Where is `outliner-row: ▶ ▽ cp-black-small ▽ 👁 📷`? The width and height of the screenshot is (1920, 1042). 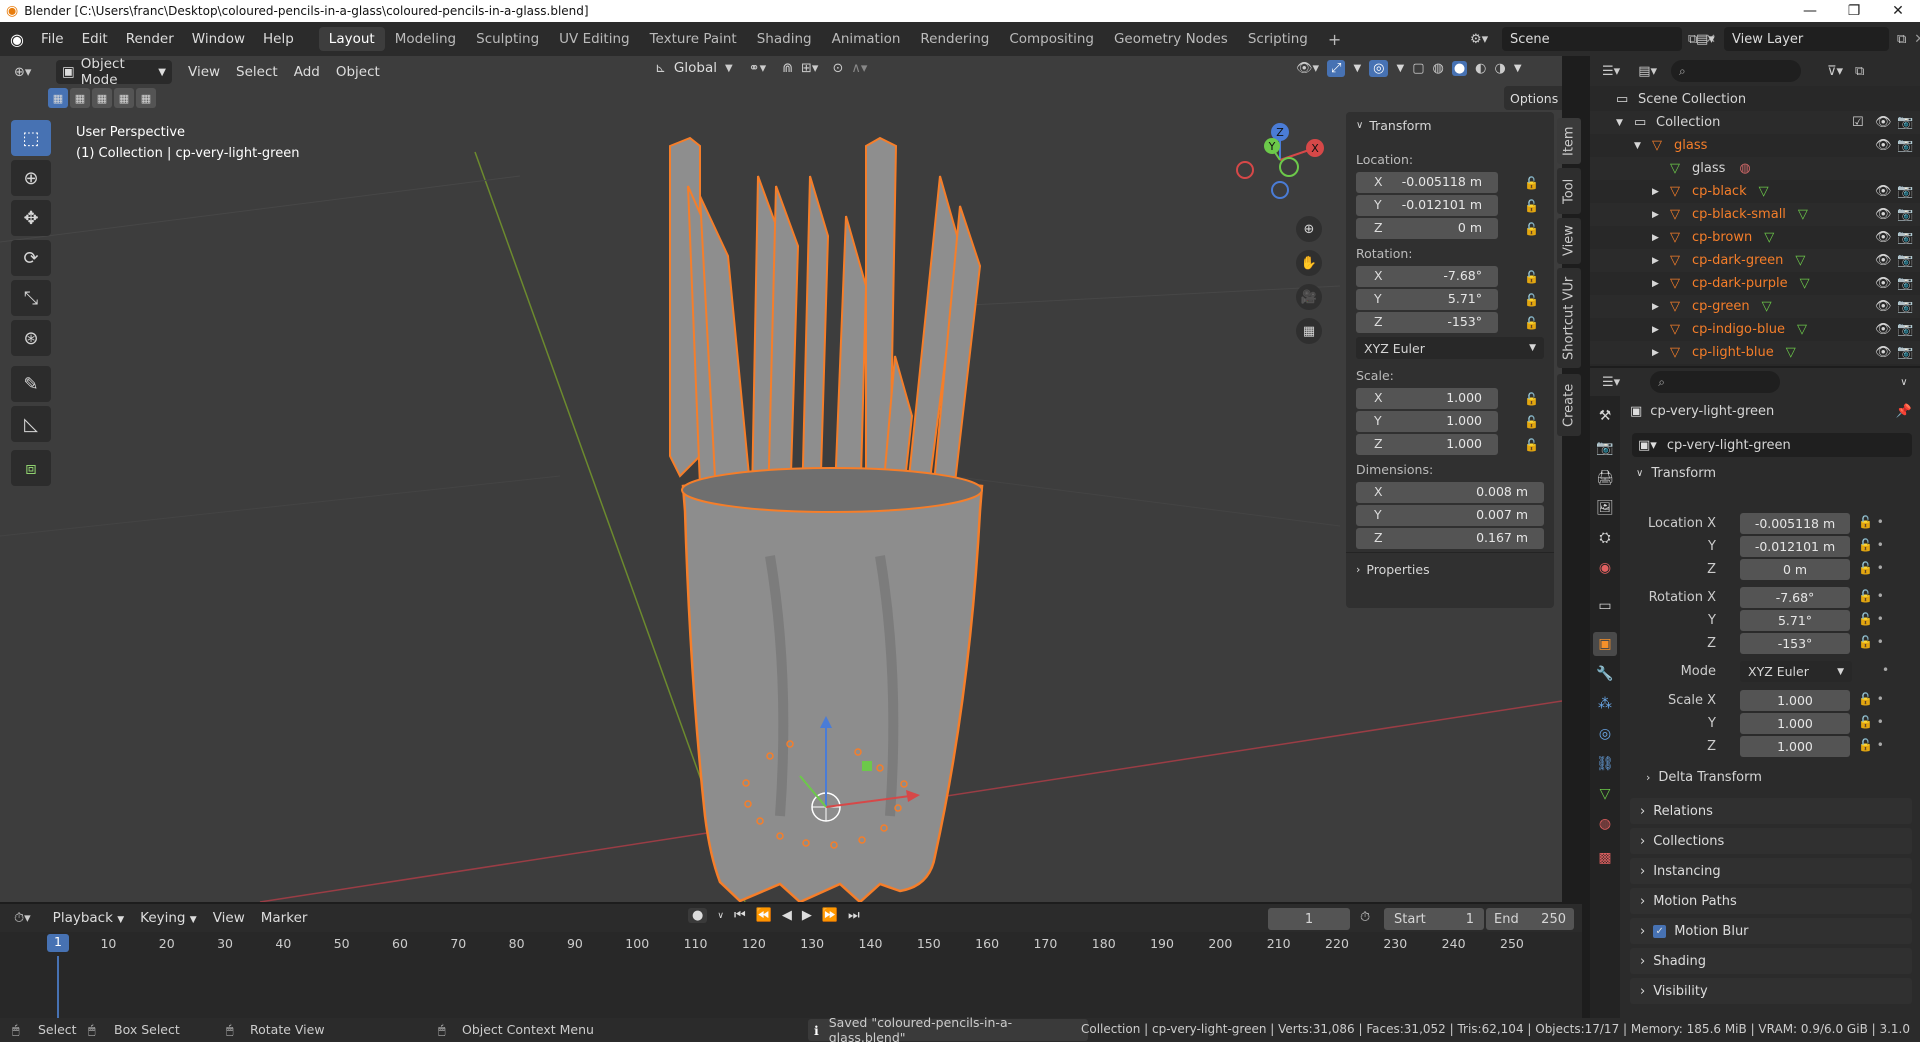
outliner-row: ▶ ▽ cp-black-small ▽ 👁 📷 is located at coordinates (1755, 214).